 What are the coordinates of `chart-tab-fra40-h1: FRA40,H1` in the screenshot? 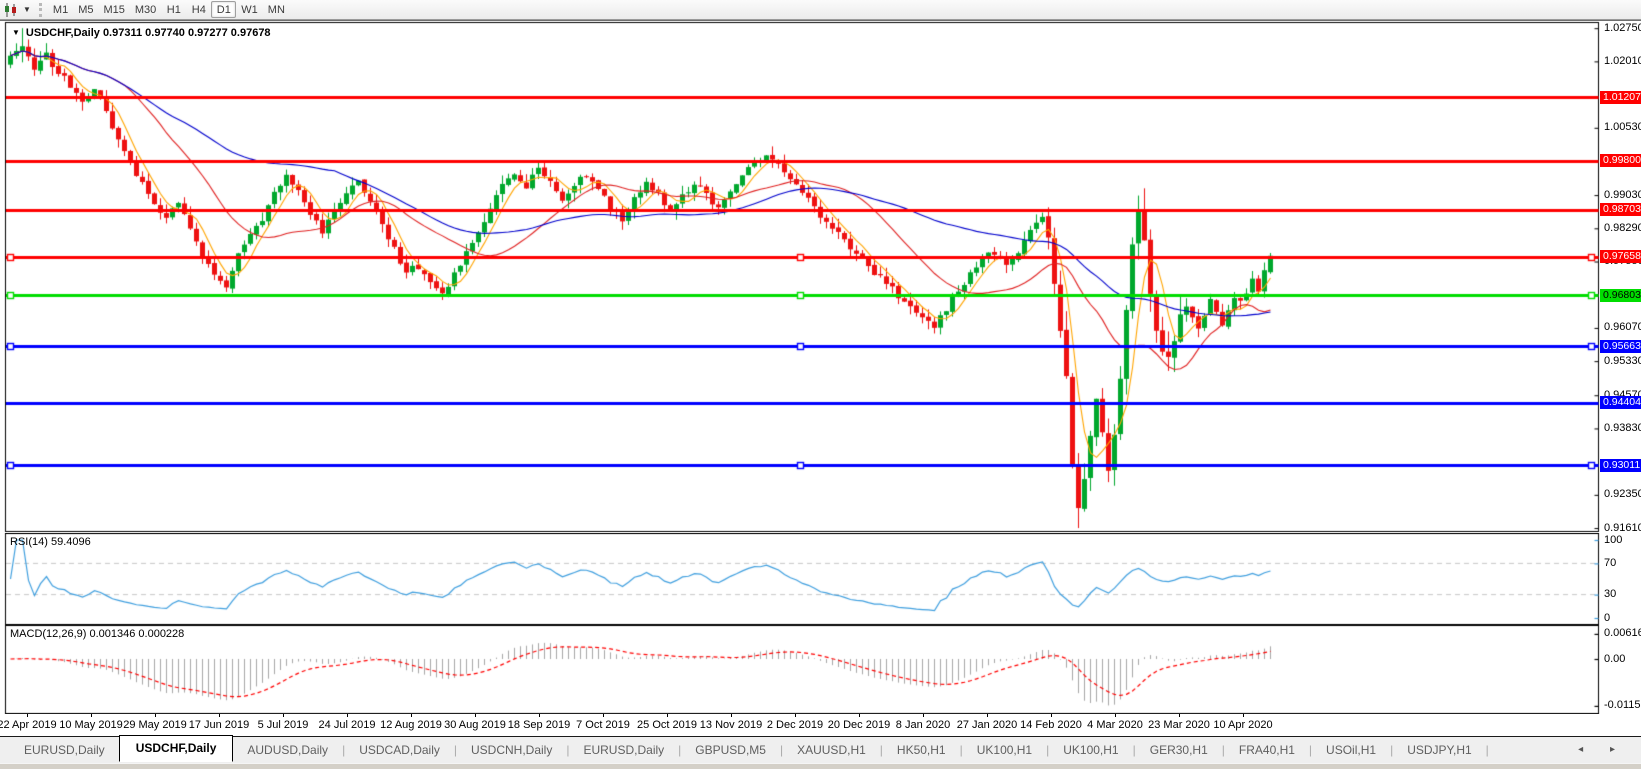 It's located at (1267, 750).